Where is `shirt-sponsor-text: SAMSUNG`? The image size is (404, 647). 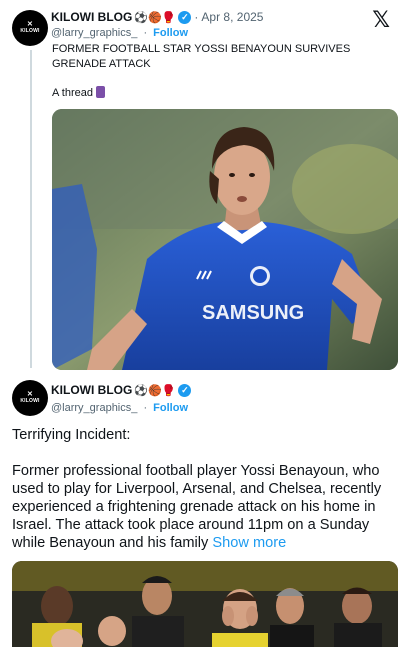 shirt-sponsor-text: SAMSUNG is located at coordinates (253, 313).